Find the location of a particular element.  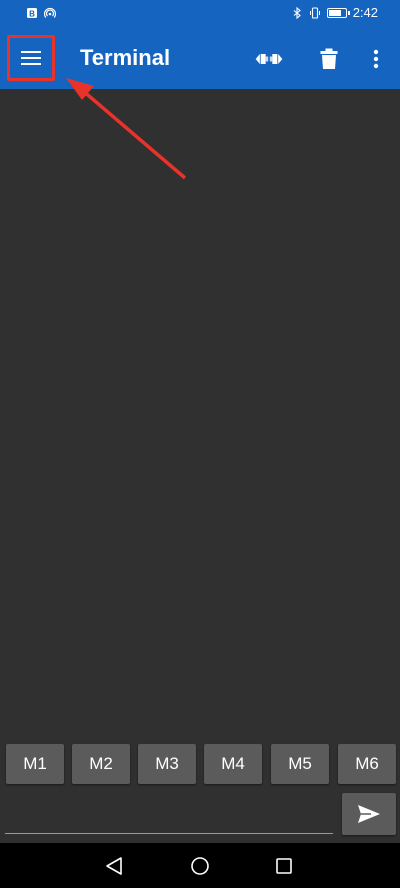

system-nav-bar is located at coordinates (200, 865).